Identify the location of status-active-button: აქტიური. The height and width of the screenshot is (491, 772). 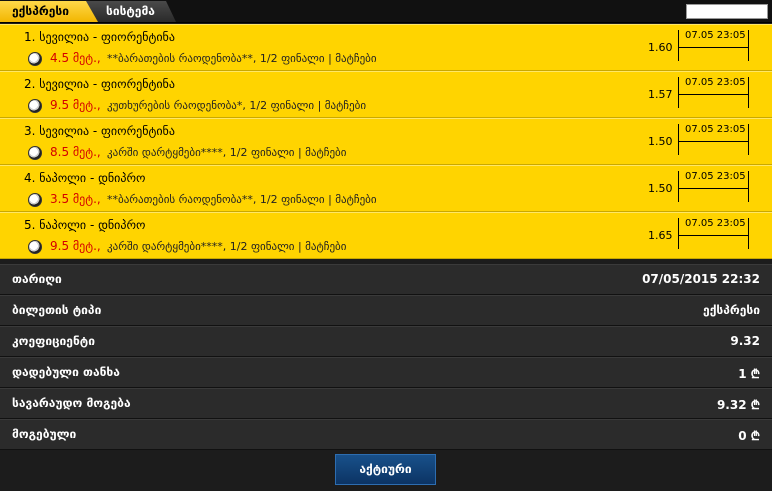
(385, 469).